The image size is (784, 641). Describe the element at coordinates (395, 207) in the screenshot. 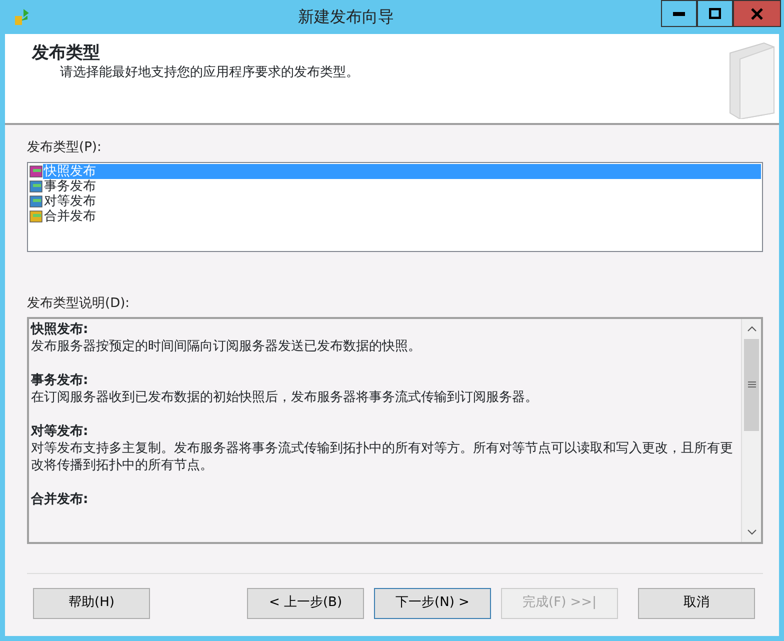

I see `publication-type-list: 快照发布 事务发布 对等发布 合并发布` at that location.